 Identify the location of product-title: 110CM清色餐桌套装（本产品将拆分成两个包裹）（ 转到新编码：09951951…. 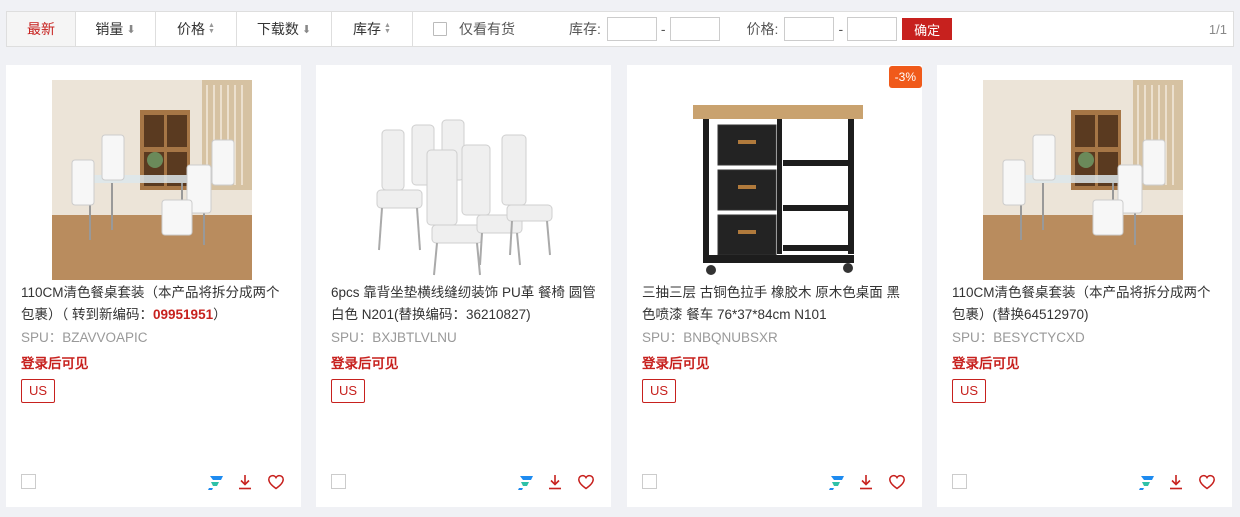
(154, 304).